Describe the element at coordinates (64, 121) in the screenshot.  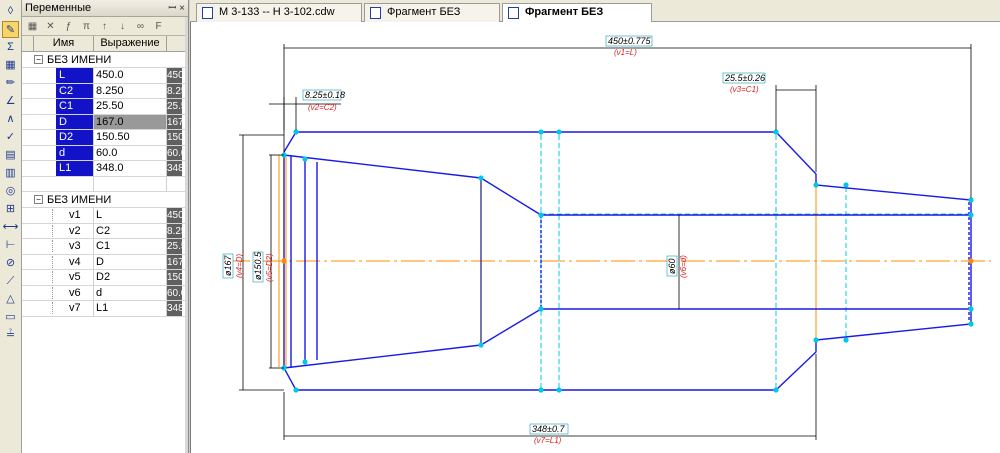
I see `variable-name-cell: D` at that location.